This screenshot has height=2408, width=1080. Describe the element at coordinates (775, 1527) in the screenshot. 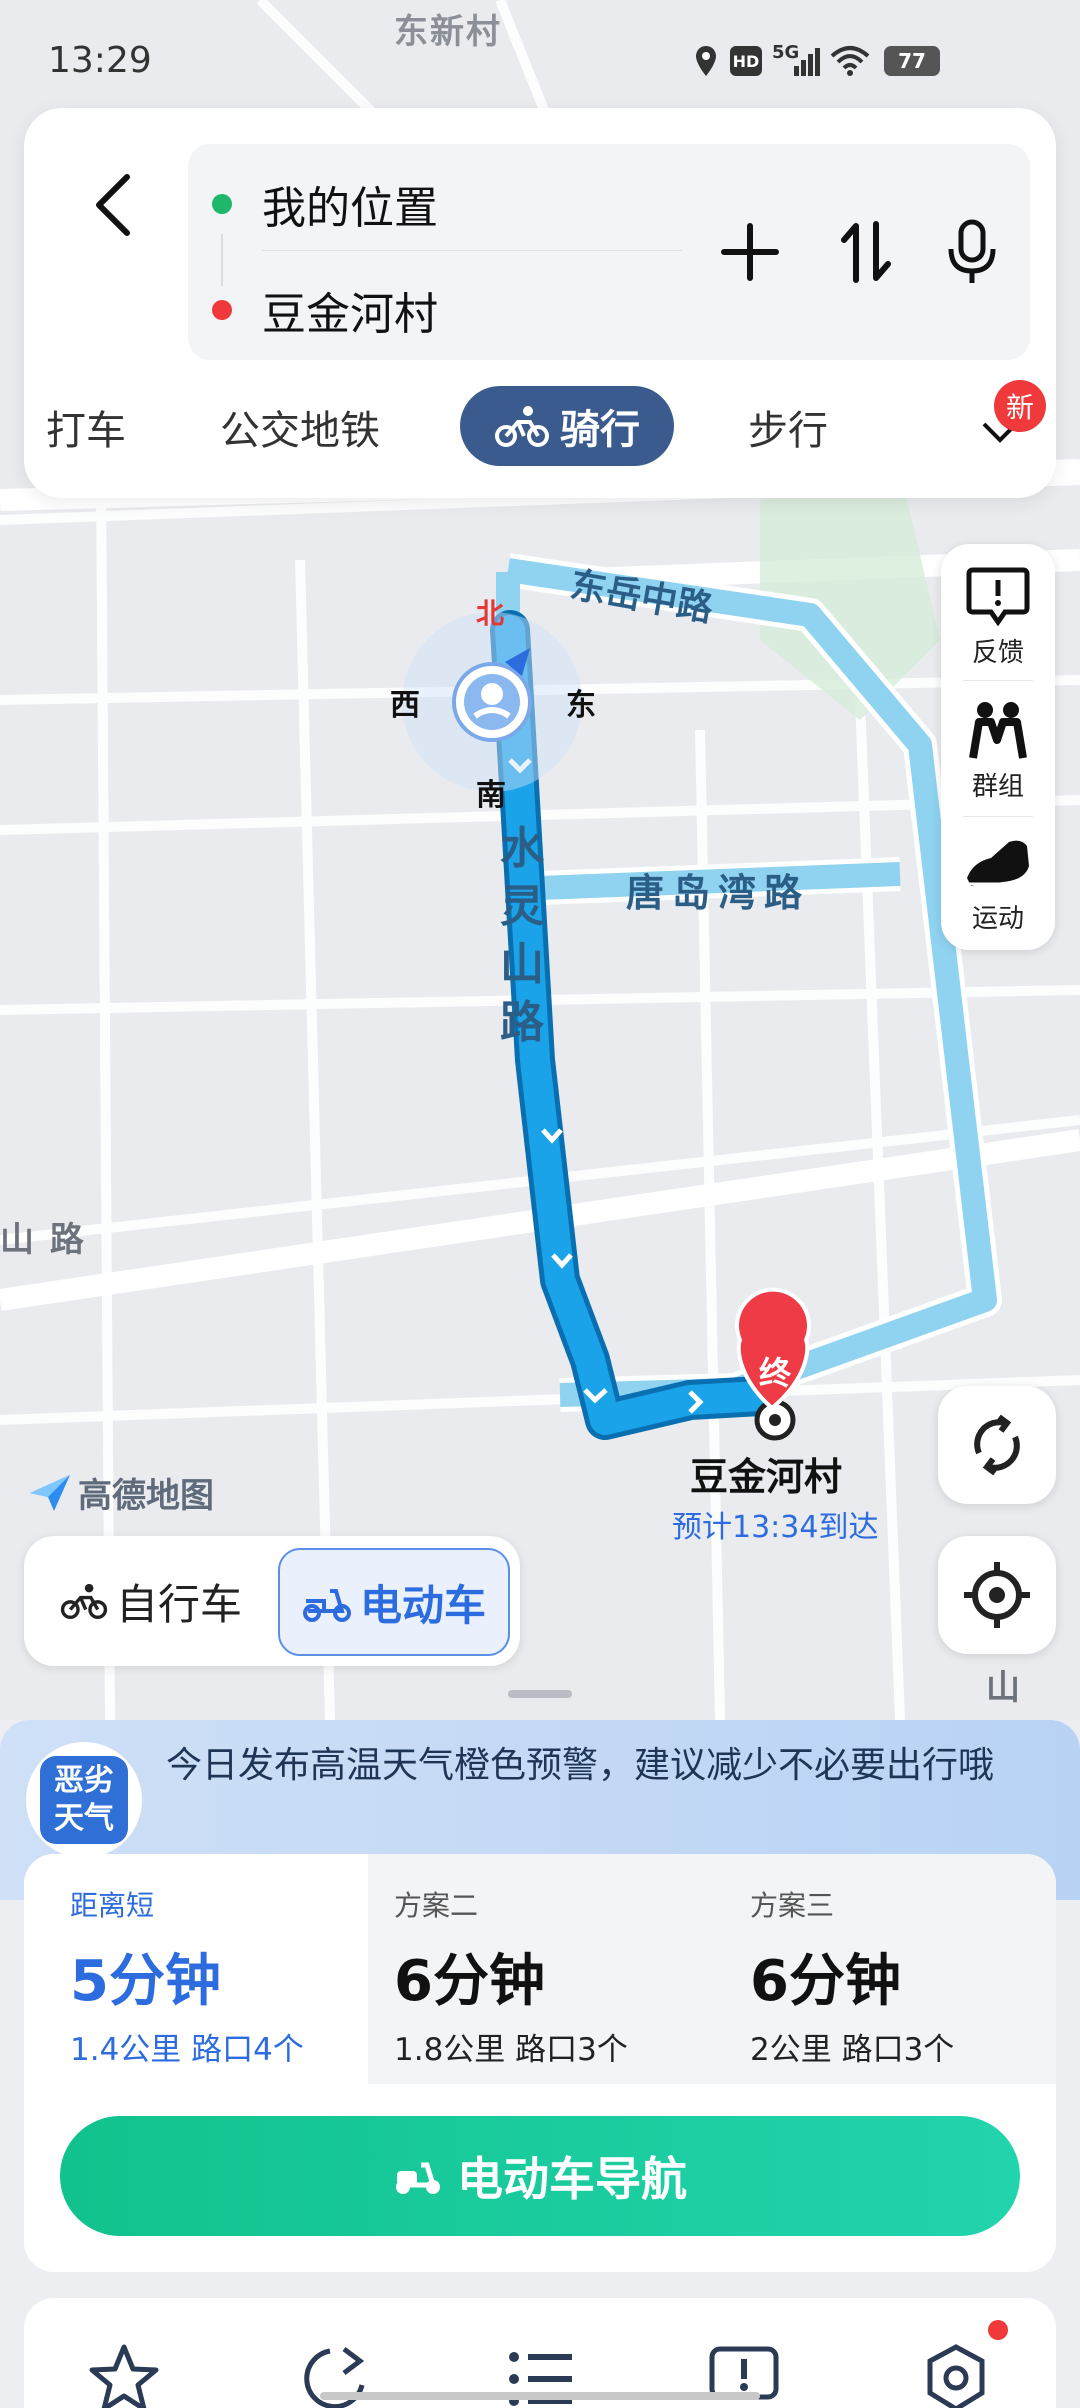

I see `destination-eta: 预计13:34到达` at that location.